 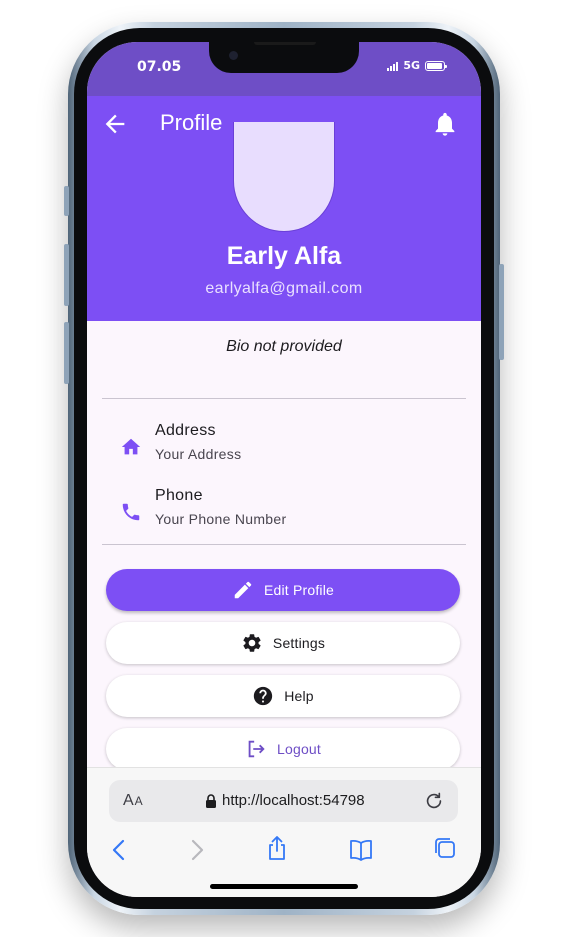 I want to click on edit-profile-button: Edit Profile, so click(x=283, y=590).